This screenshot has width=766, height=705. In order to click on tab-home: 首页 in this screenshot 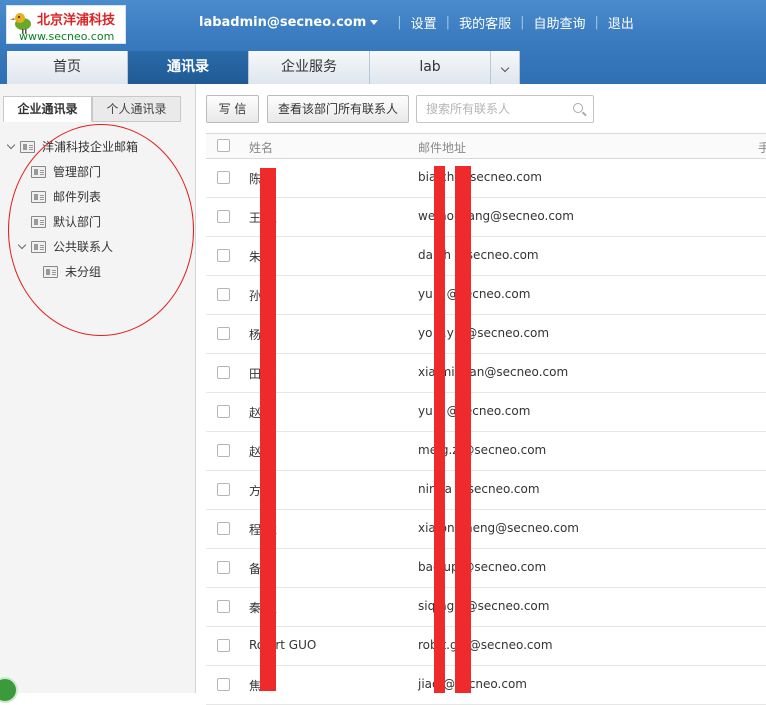, I will do `click(67, 67)`.